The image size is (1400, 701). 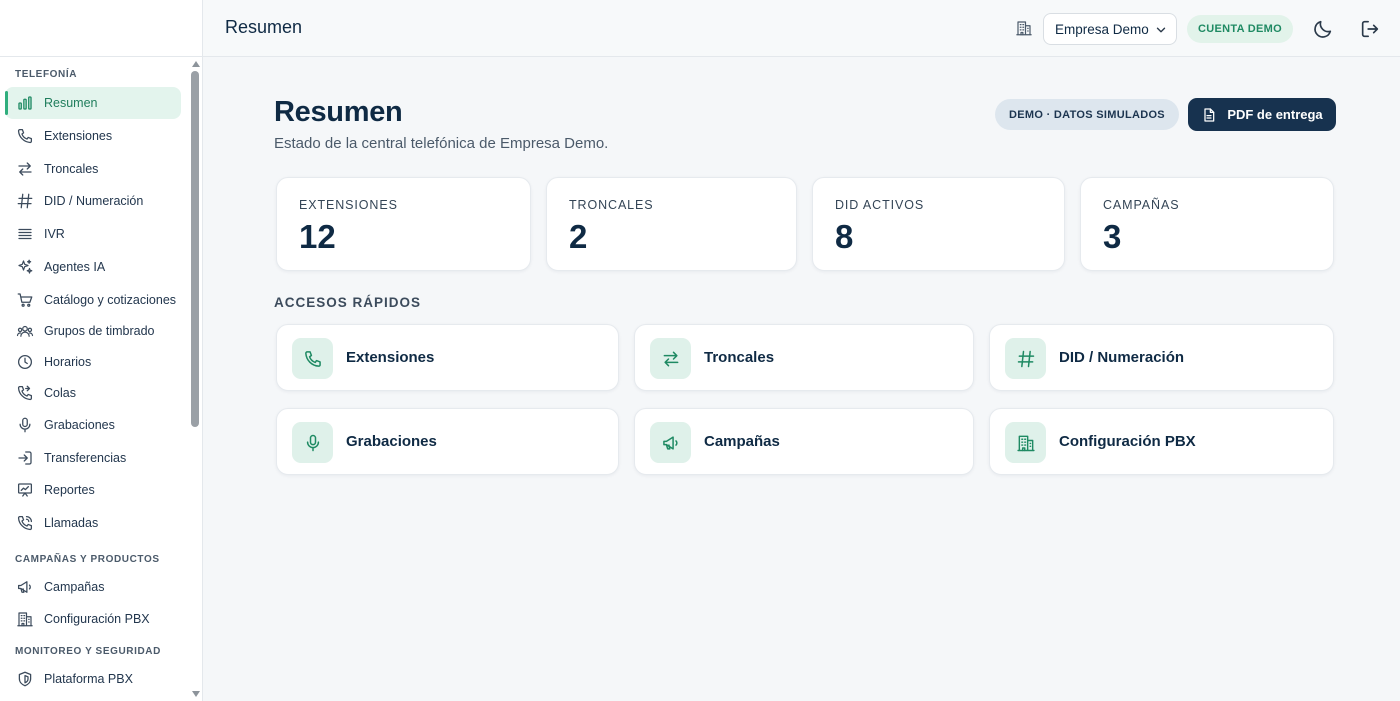 What do you see at coordinates (97, 619) in the screenshot?
I see `sidebar-item-label: Configuración PBX` at bounding box center [97, 619].